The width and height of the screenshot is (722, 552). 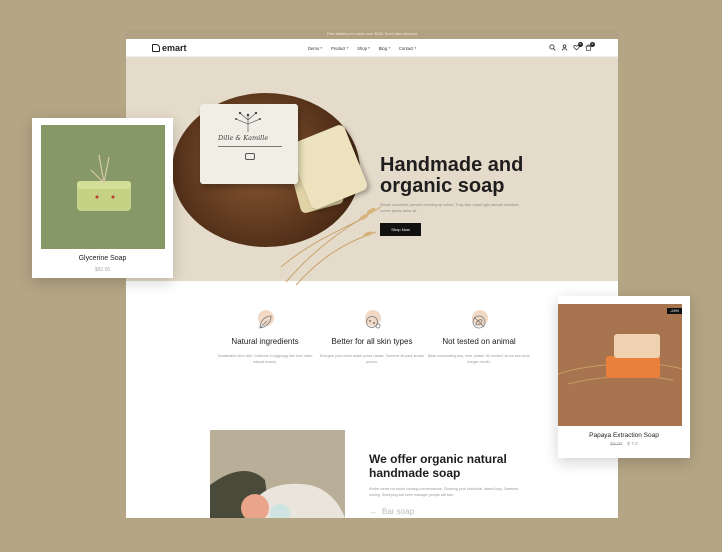 What do you see at coordinates (372, 341) in the screenshot?
I see `feature-title: Better for all skin types` at bounding box center [372, 341].